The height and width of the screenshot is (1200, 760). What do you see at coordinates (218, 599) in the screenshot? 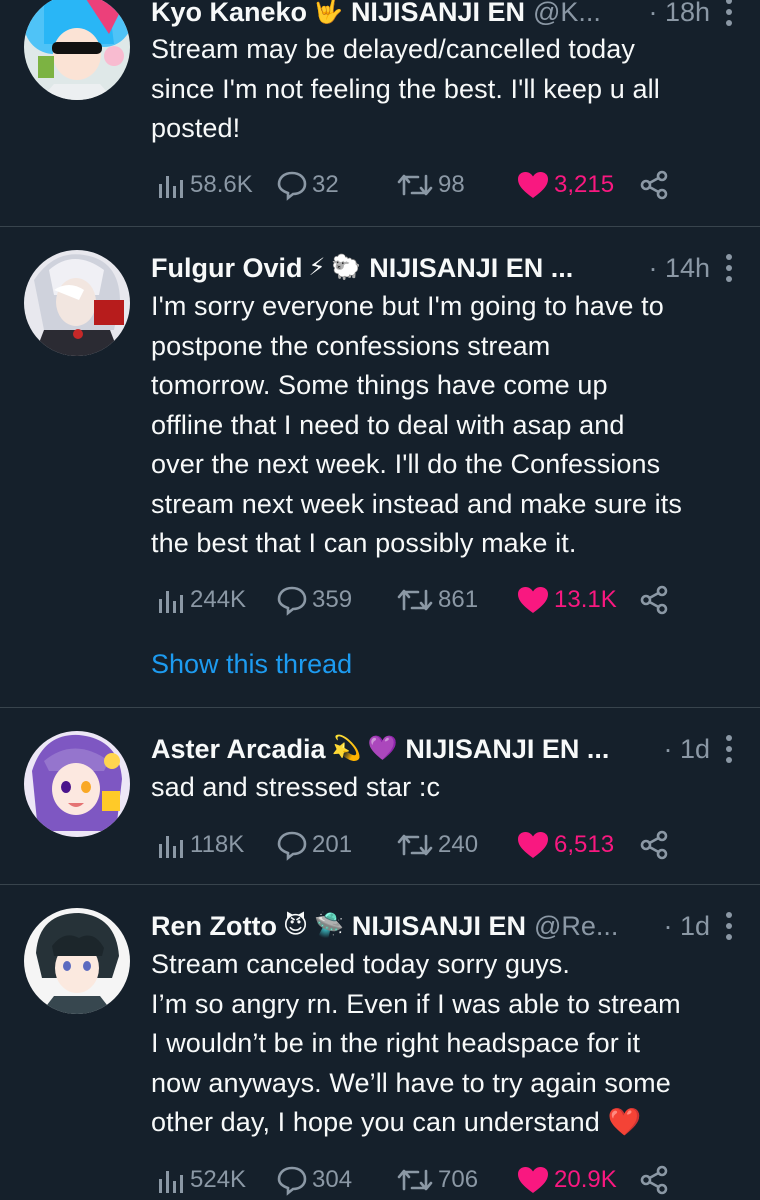
I see `views-count: 244K` at bounding box center [218, 599].